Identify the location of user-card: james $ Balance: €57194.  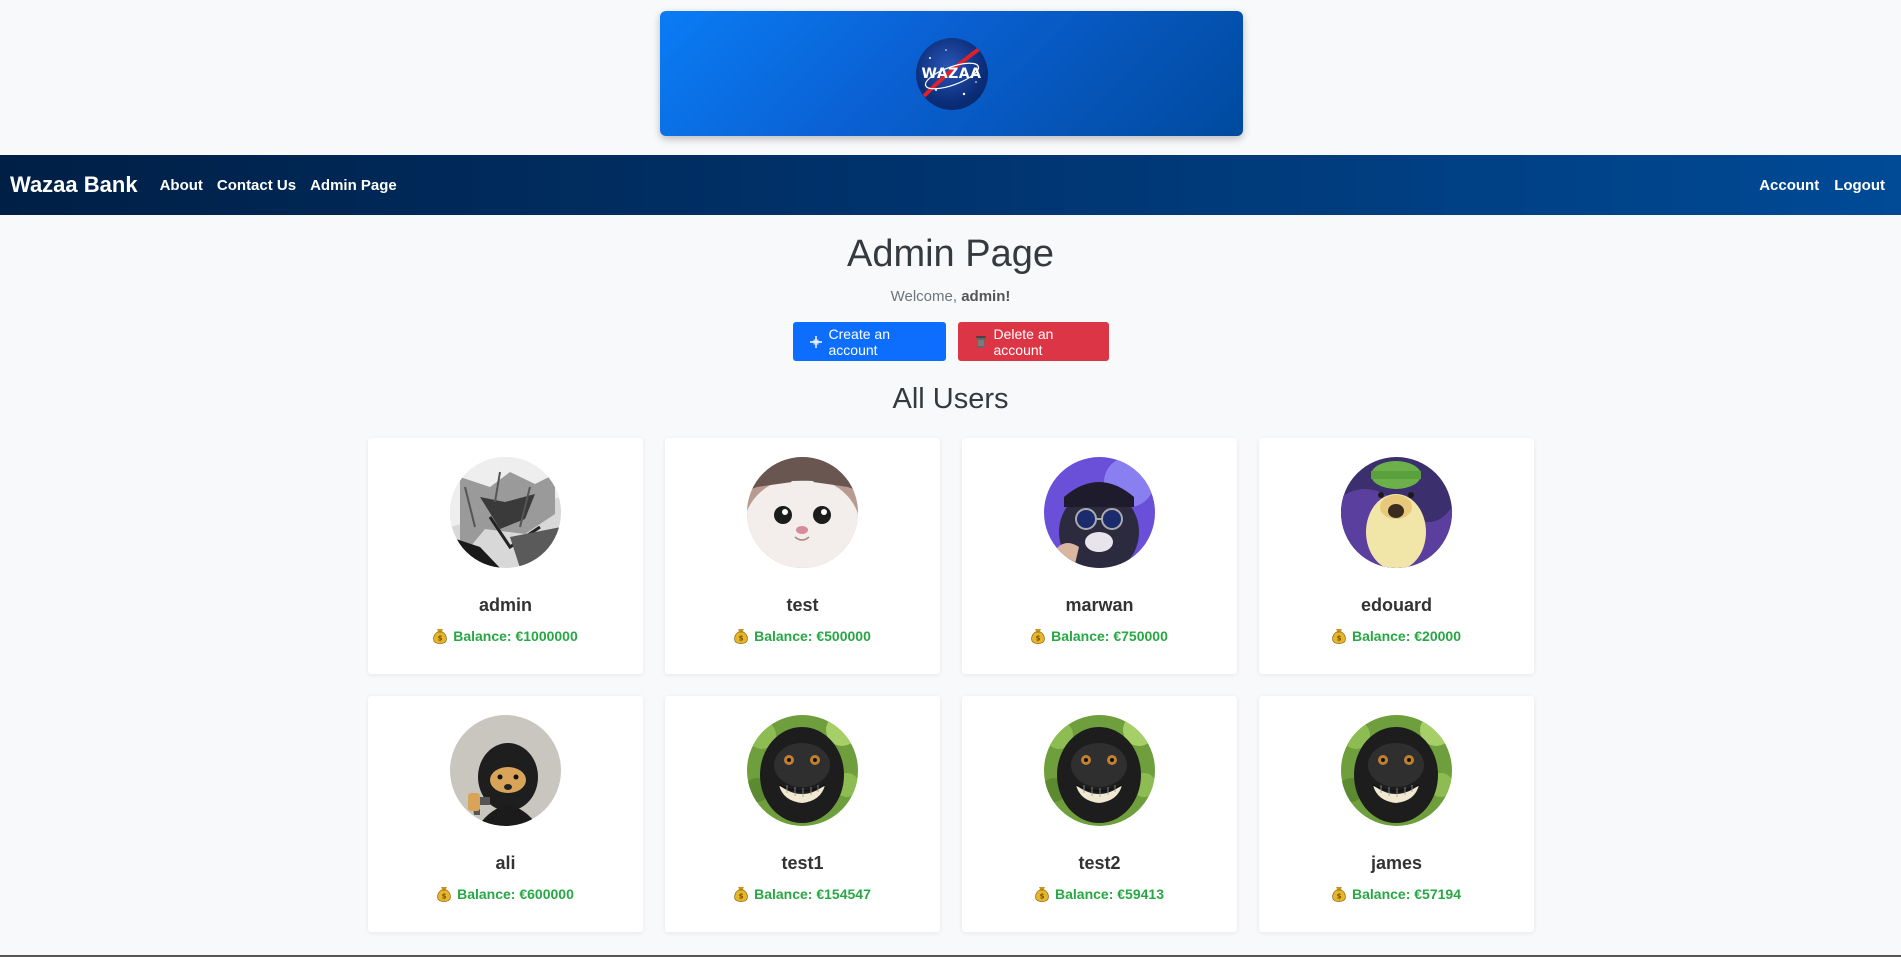
(1396, 814).